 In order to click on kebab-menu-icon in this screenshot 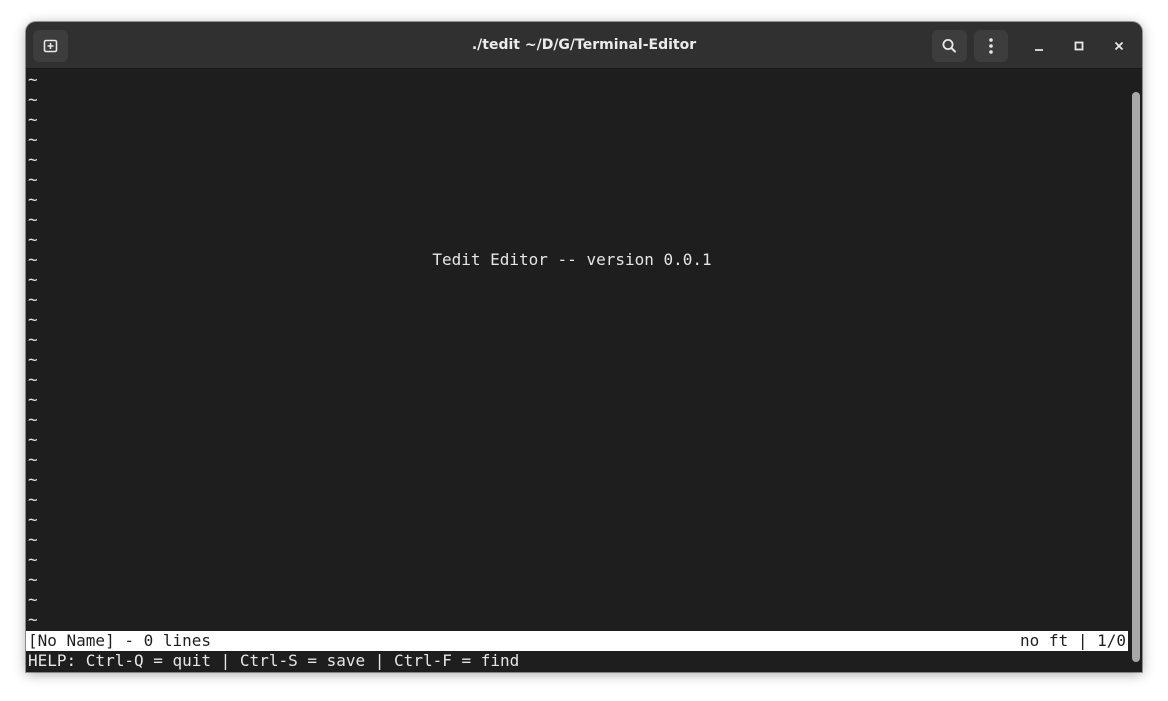, I will do `click(991, 46)`.